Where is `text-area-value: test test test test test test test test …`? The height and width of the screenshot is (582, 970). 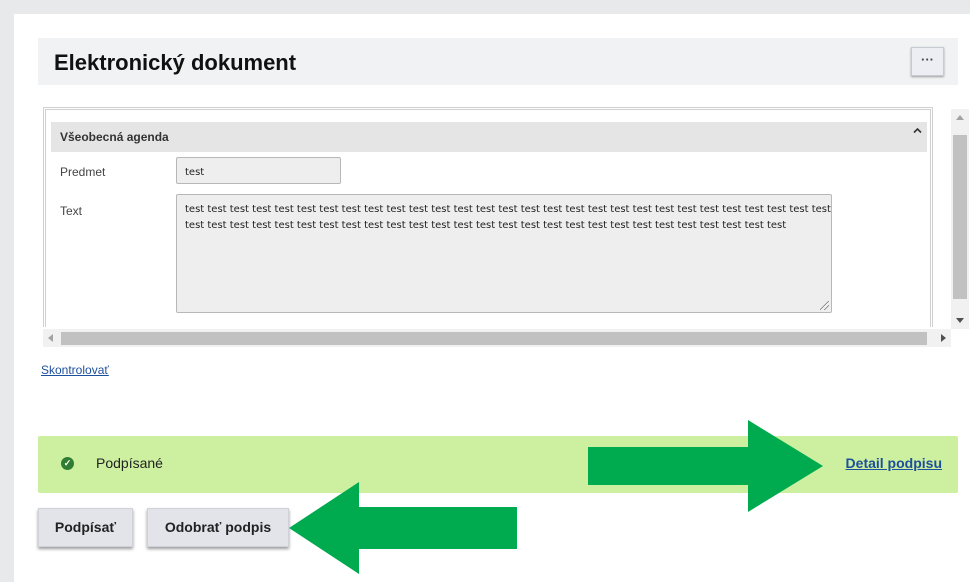
text-area-value: test test test test test test test test … is located at coordinates (508, 217).